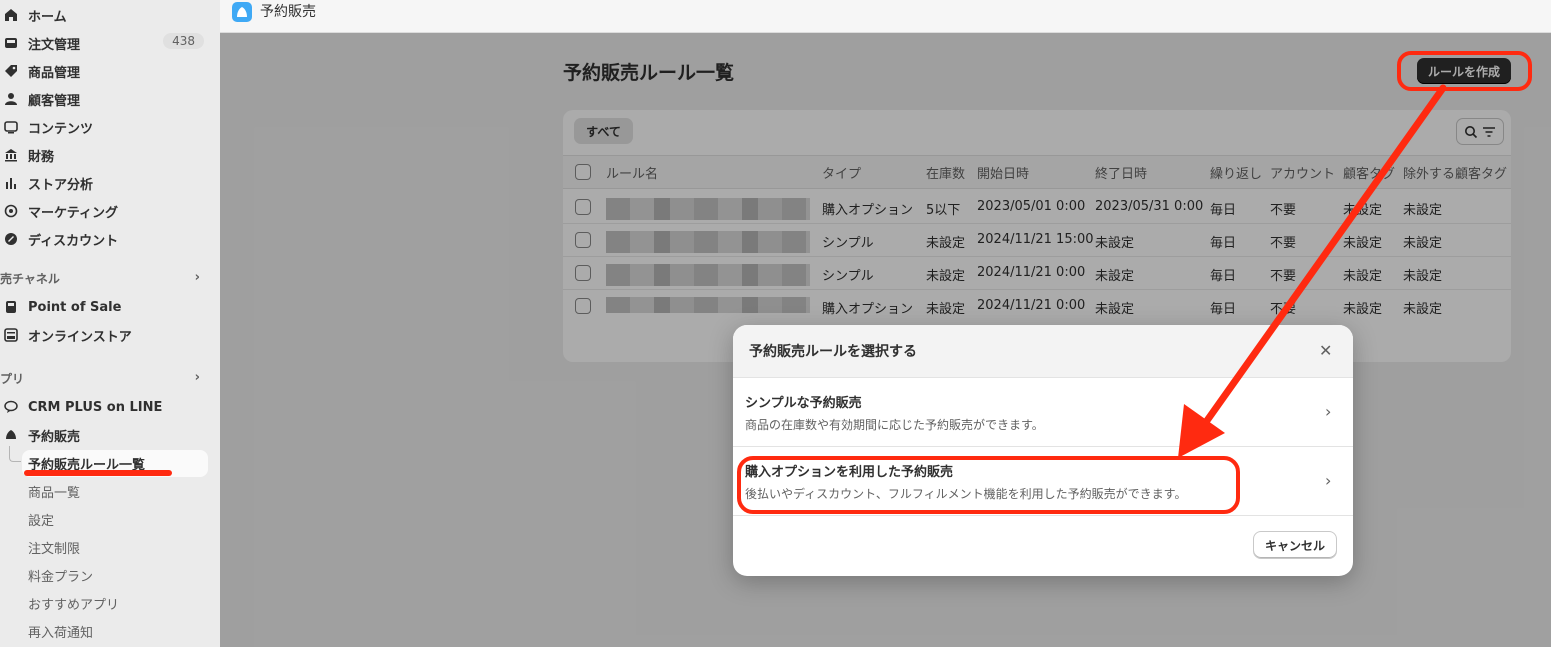 This screenshot has width=1551, height=647. I want to click on tag-icon, so click(11, 71).